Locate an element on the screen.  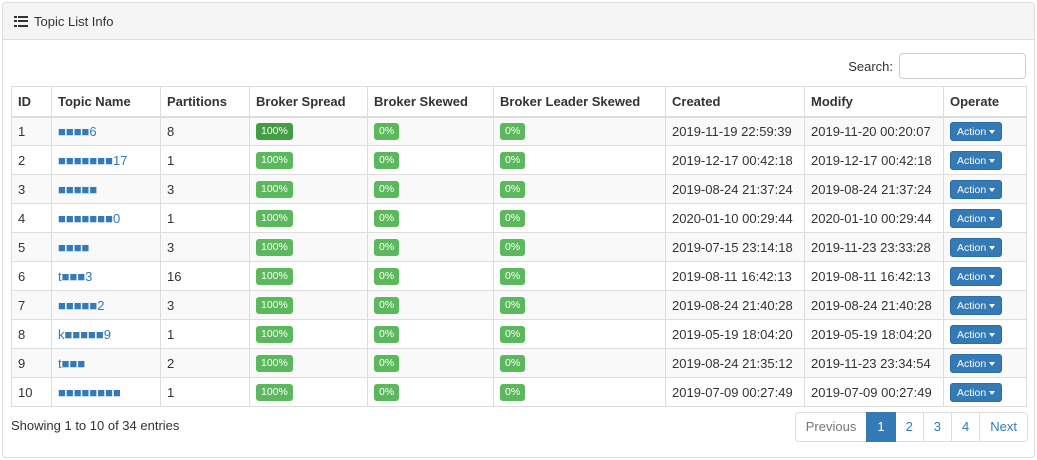
cell-topic-name: ■■■■■2 is located at coordinates (106, 305).